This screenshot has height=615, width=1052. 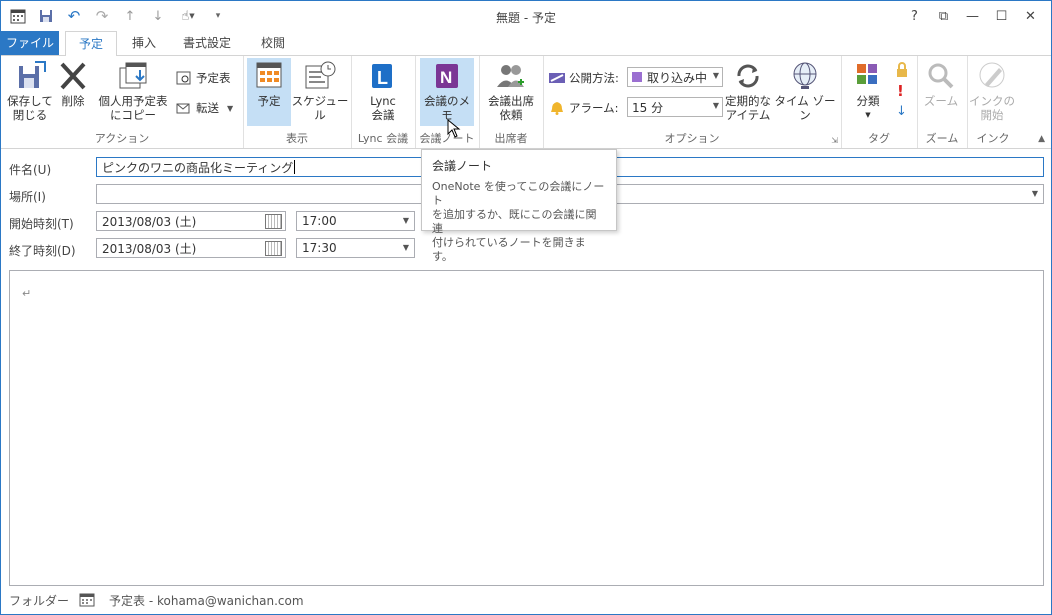 What do you see at coordinates (903, 70) in the screenshot?
I see `private-lock-icon` at bounding box center [903, 70].